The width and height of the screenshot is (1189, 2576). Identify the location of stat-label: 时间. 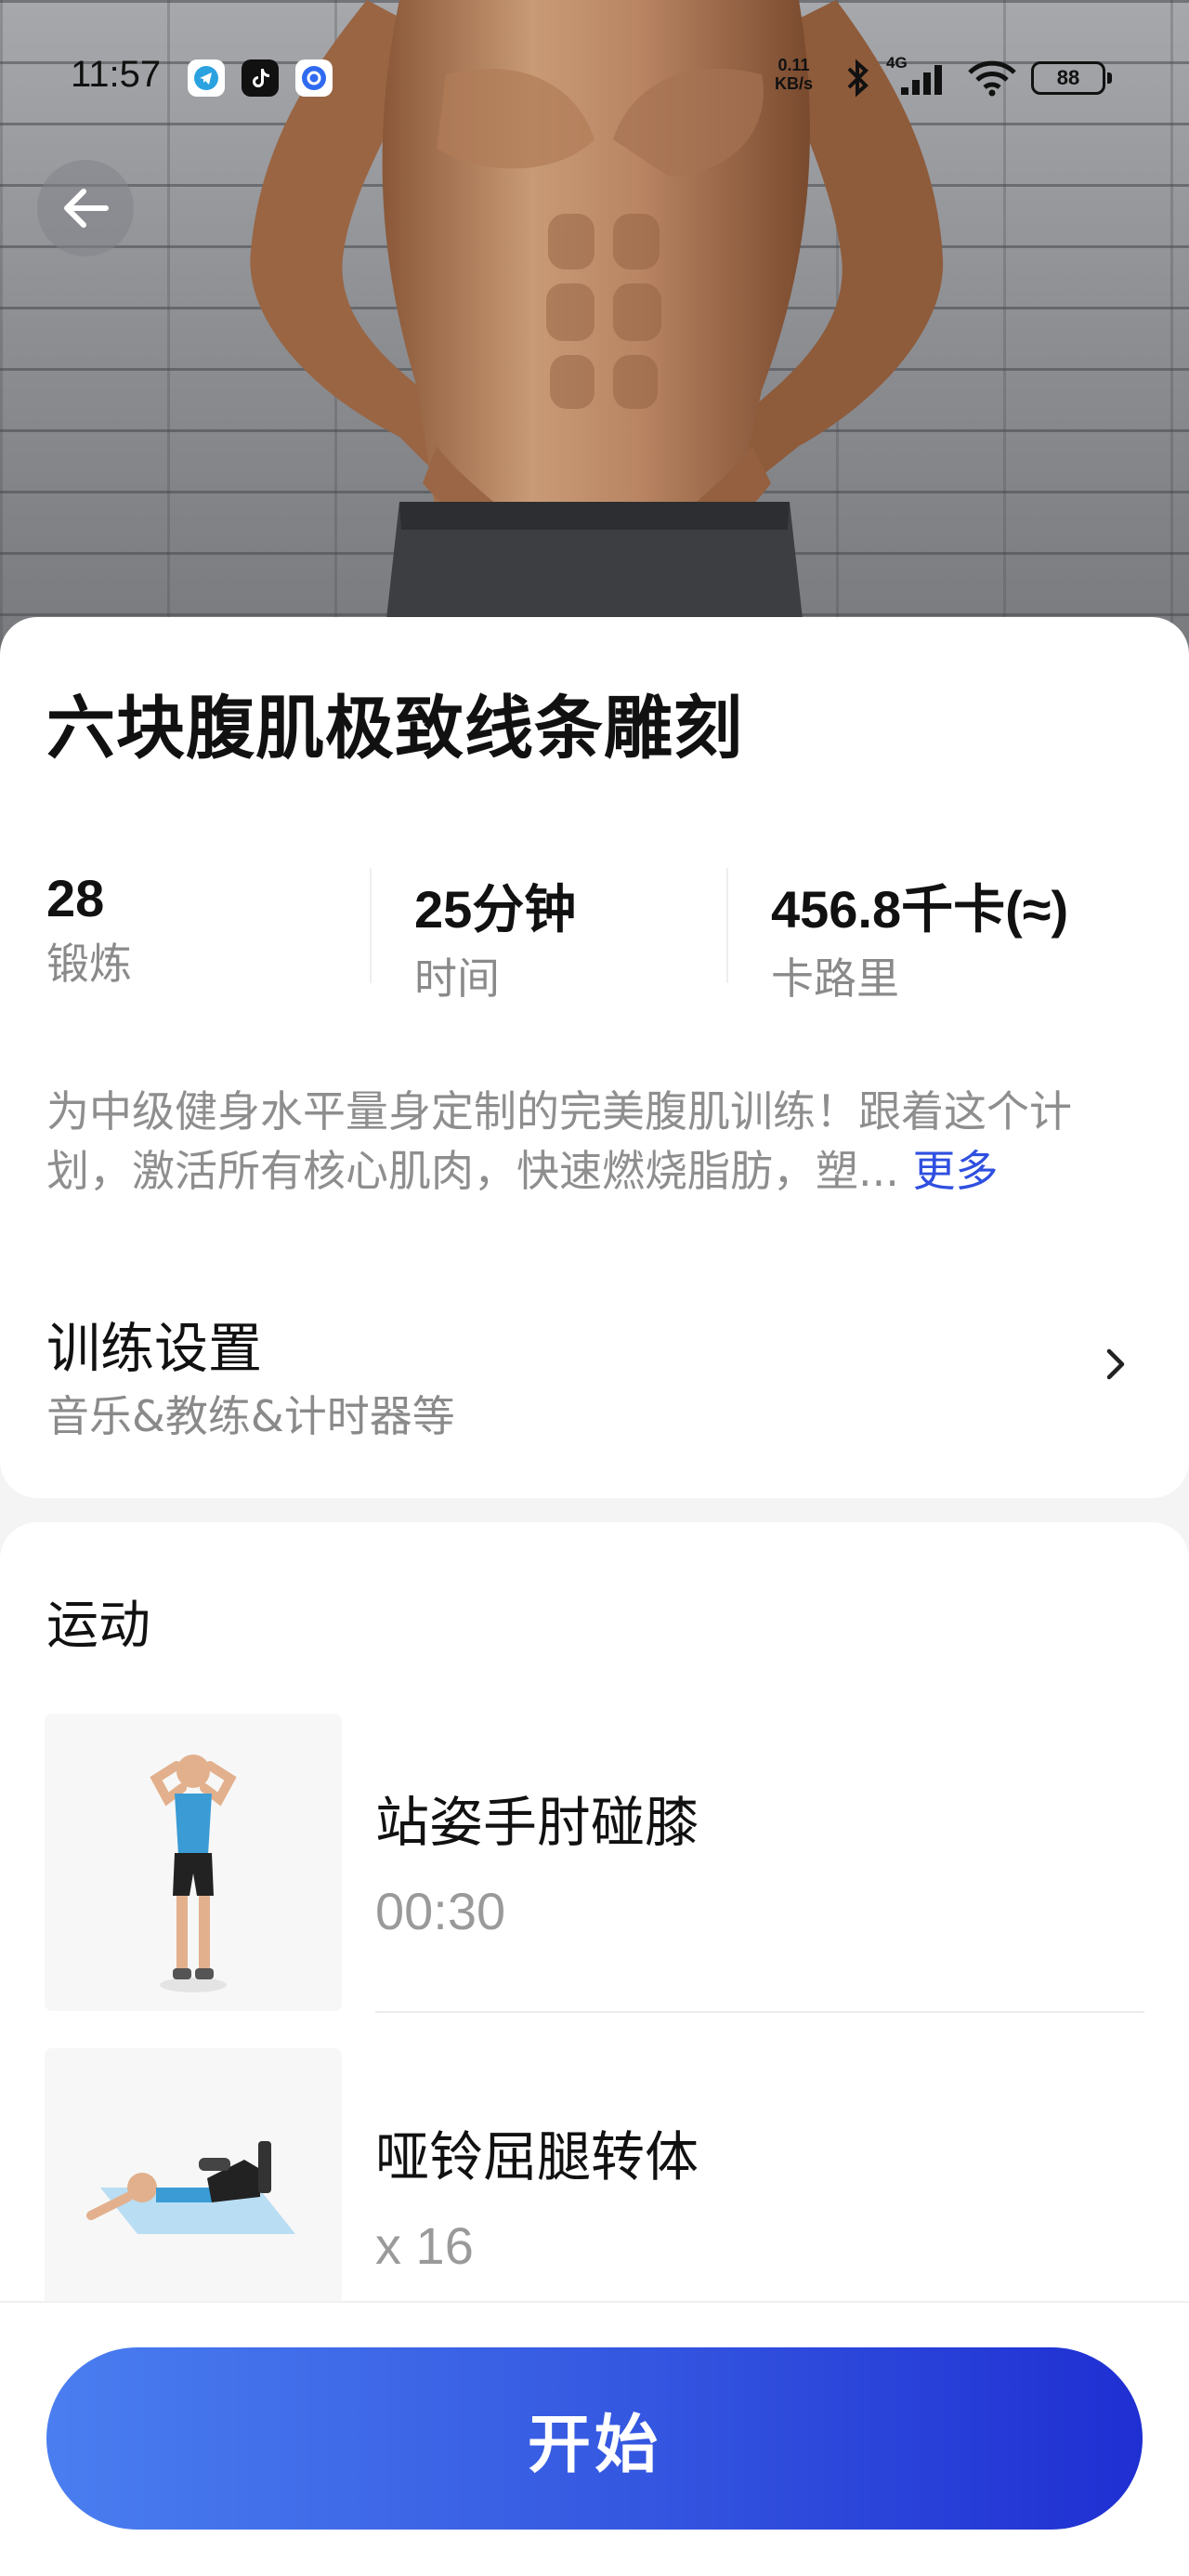
(457, 978).